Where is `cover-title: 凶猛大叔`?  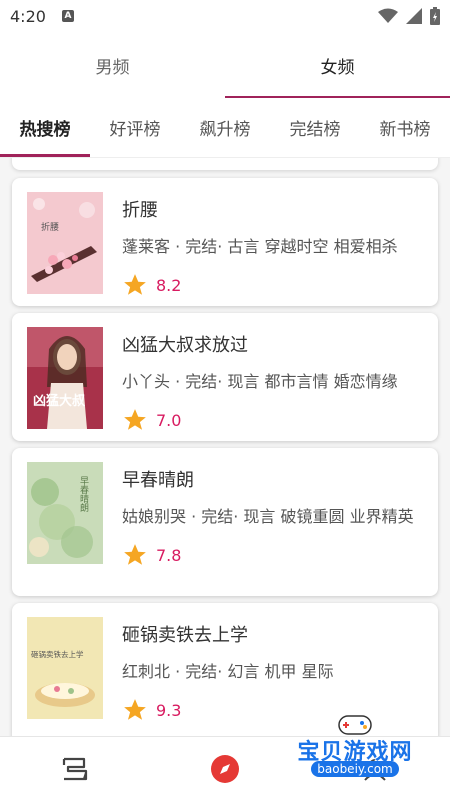
cover-title: 凶猛大叔 is located at coordinates (59, 401).